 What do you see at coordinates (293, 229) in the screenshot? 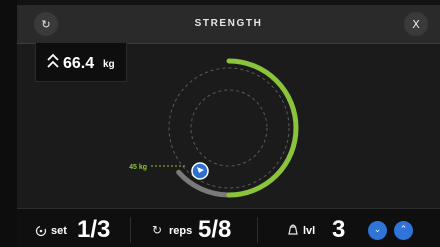
I see `weight-lvl-icon` at bounding box center [293, 229].